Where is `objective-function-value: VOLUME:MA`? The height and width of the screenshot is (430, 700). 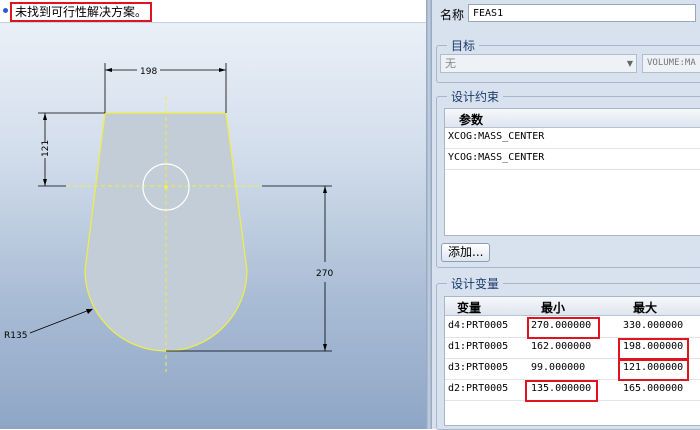 objective-function-value: VOLUME:MA is located at coordinates (671, 63).